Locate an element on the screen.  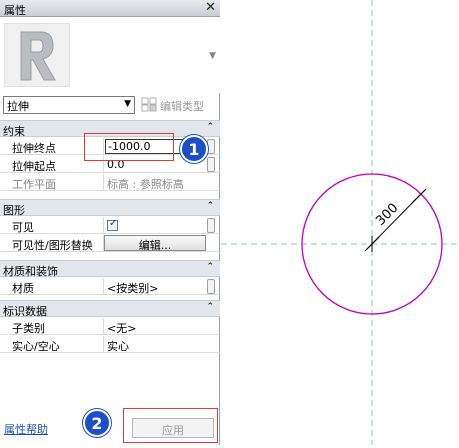
end-tick is located at coordinates (419, 196).